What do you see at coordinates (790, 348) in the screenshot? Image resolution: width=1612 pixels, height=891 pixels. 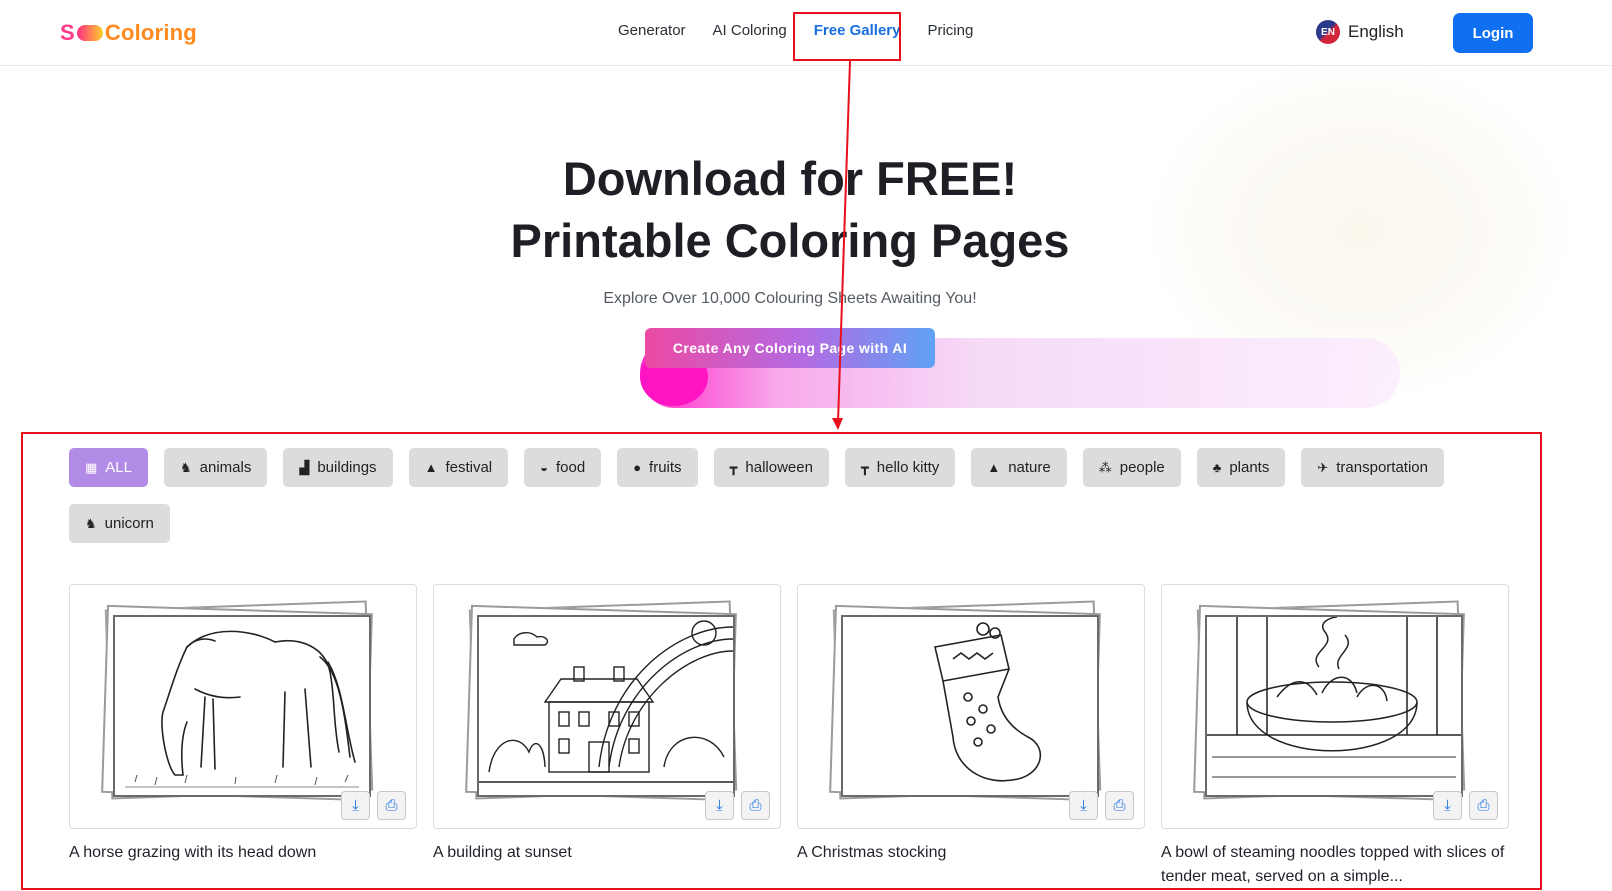 I see `create-with-ai-button: Create Any Coloring Page with AI` at bounding box center [790, 348].